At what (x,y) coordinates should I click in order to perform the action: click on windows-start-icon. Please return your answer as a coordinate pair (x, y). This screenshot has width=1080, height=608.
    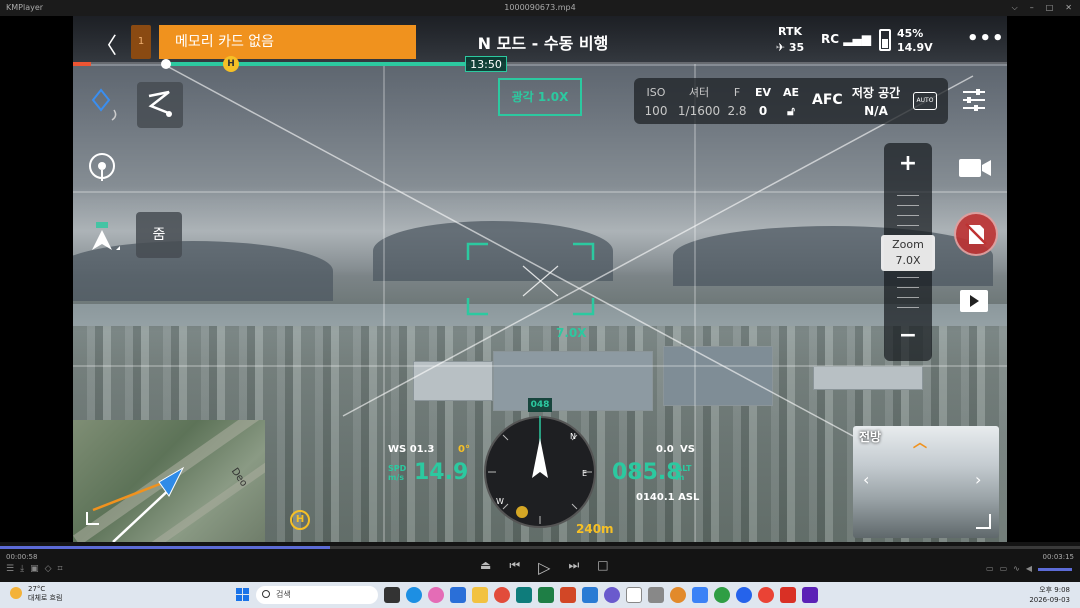
    Looking at the image, I should click on (242, 594).